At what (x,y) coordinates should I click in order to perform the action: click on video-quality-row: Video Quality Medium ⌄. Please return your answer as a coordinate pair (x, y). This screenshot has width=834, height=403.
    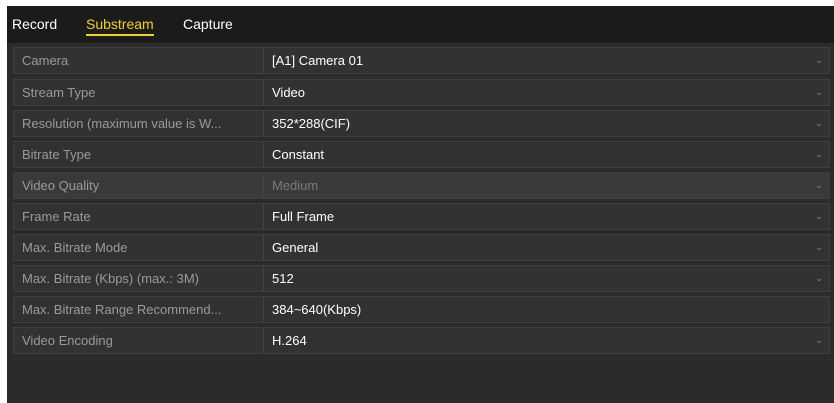
    Looking at the image, I should click on (421, 185).